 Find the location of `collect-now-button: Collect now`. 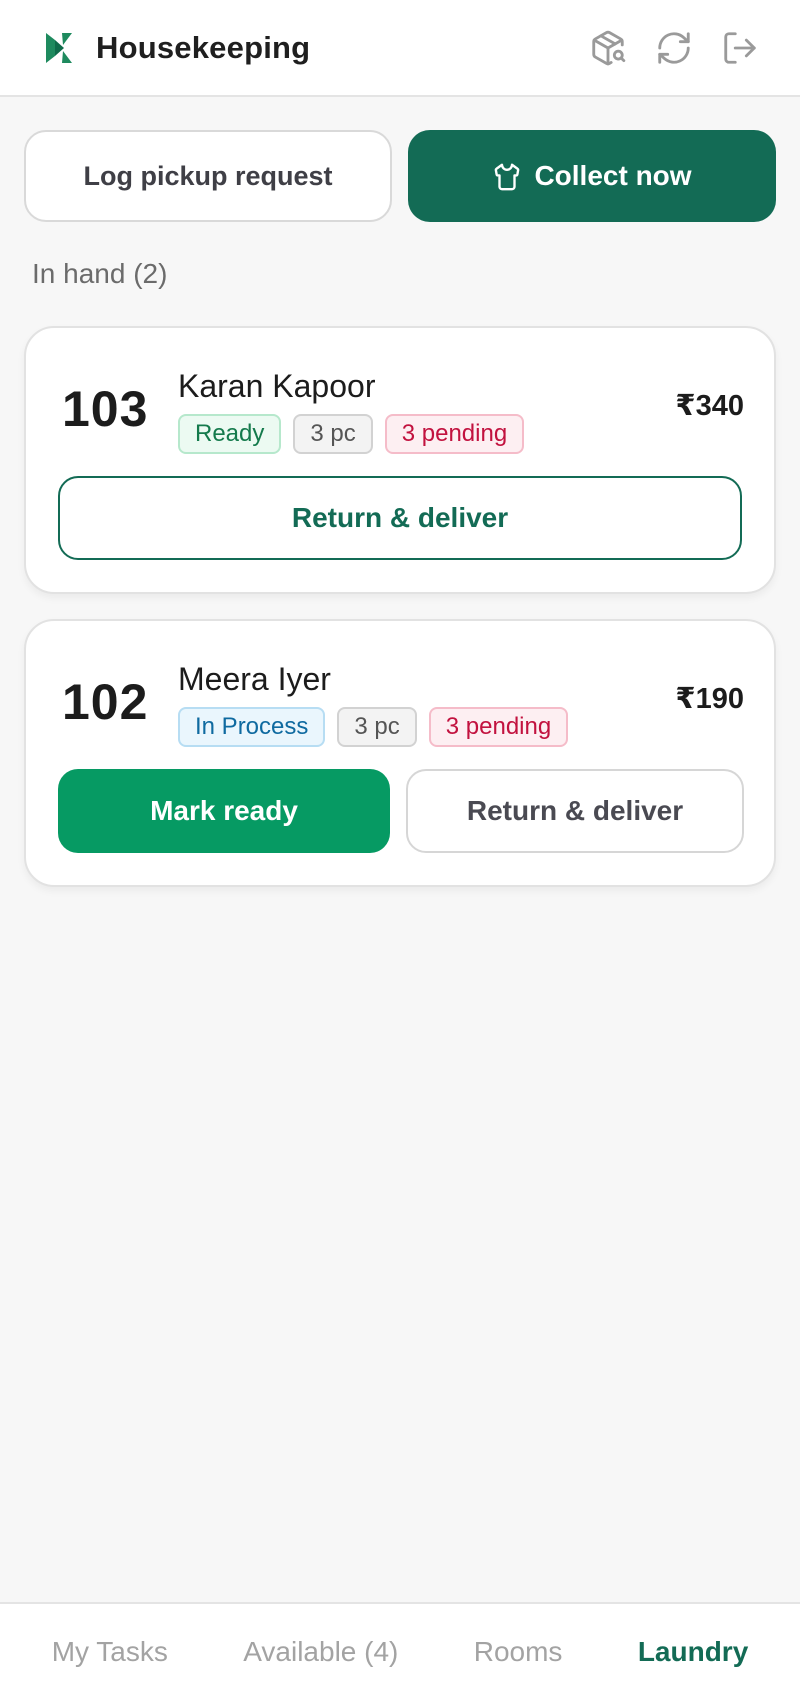

collect-now-button: Collect now is located at coordinates (592, 176).